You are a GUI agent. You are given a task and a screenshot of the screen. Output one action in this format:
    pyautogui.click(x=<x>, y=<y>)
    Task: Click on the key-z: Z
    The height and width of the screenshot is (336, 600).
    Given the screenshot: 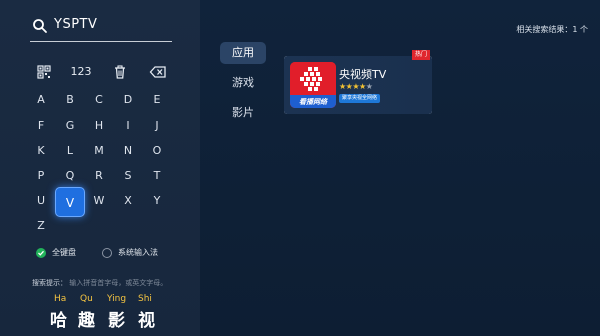 What is the action you would take?
    pyautogui.click(x=41, y=226)
    